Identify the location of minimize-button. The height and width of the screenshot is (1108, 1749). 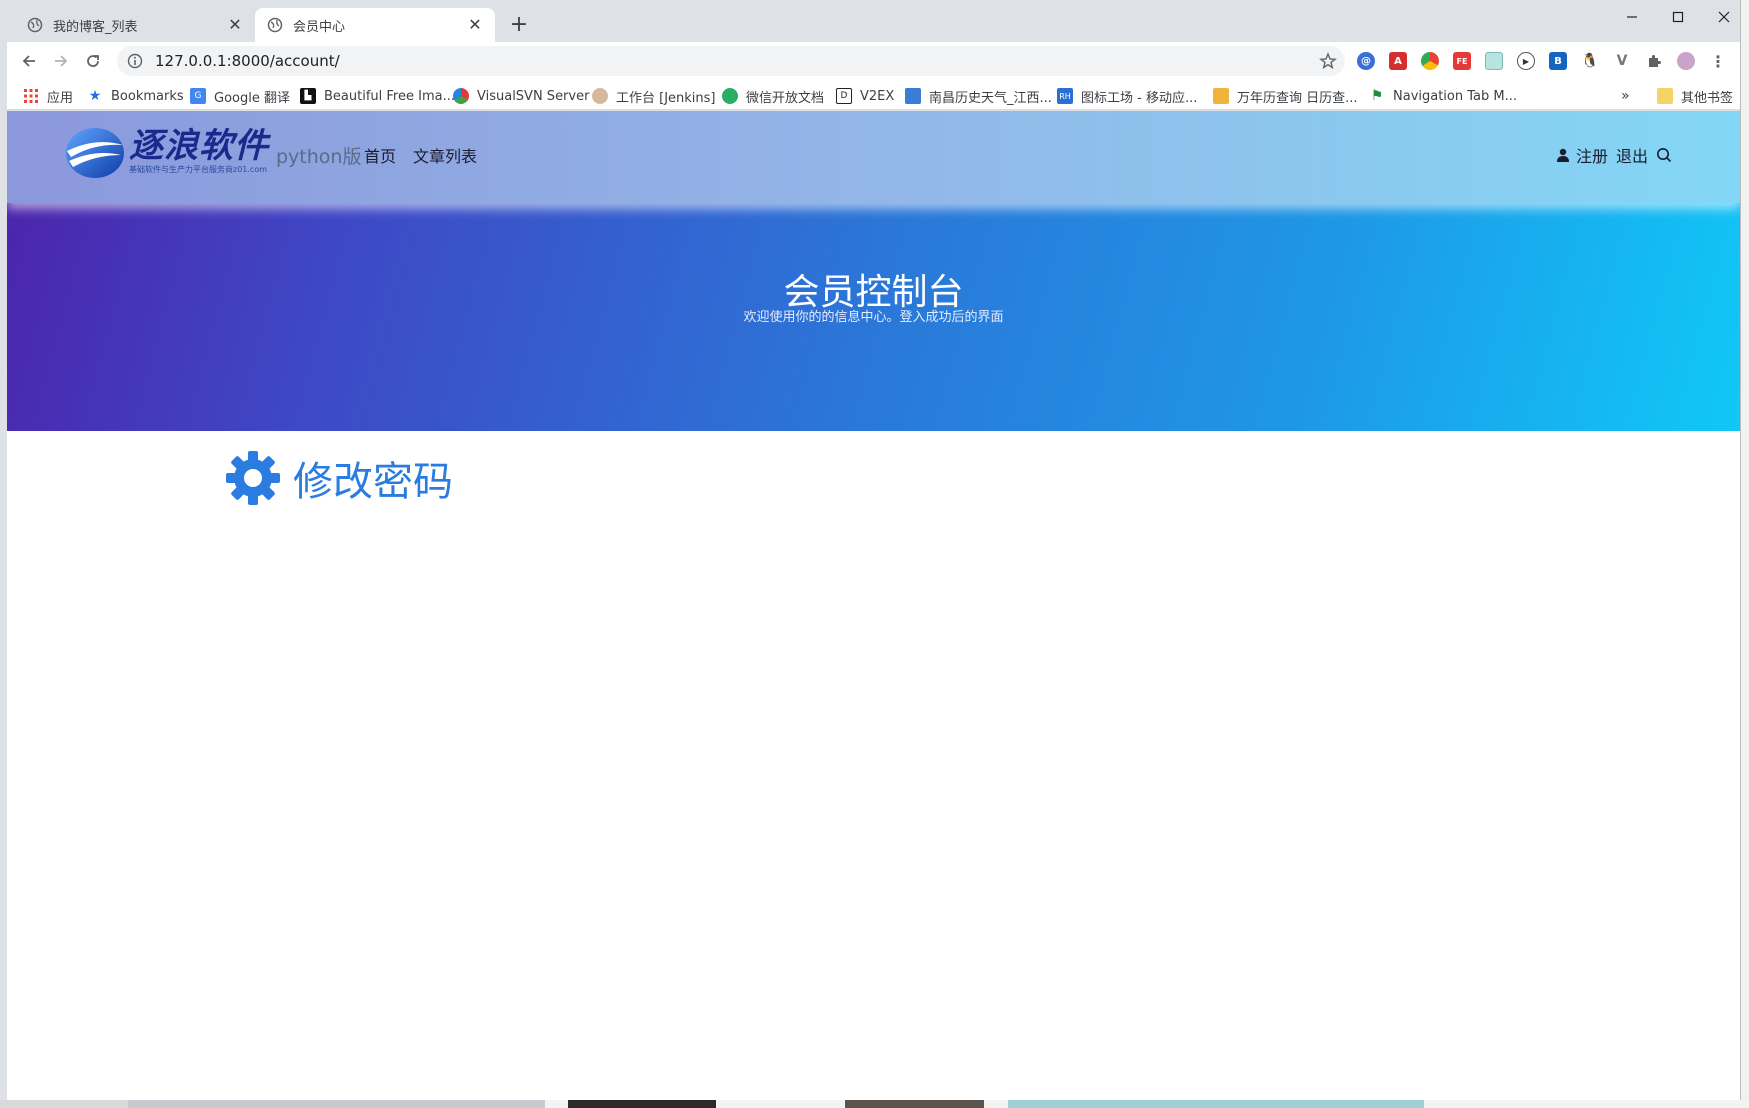
(1632, 17).